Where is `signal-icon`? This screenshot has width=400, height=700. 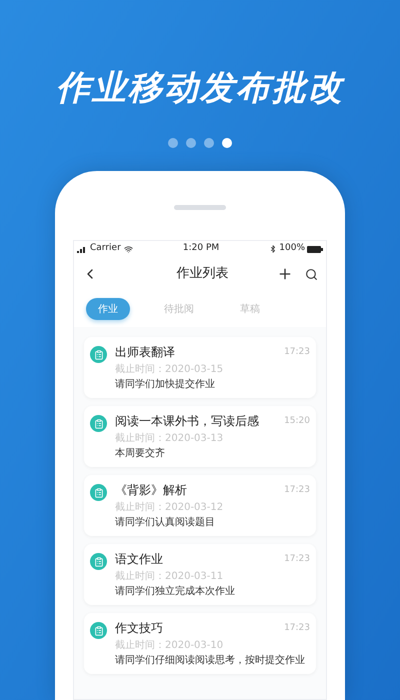
signal-icon is located at coordinates (82, 249).